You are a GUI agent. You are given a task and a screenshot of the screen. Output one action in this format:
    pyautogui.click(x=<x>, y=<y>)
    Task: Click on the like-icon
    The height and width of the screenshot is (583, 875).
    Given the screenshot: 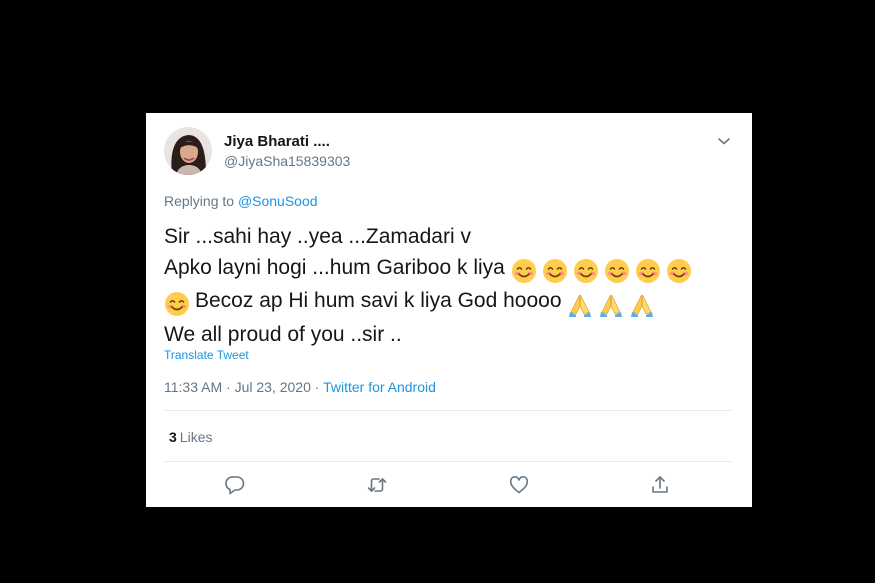 What is the action you would take?
    pyautogui.click(x=519, y=485)
    